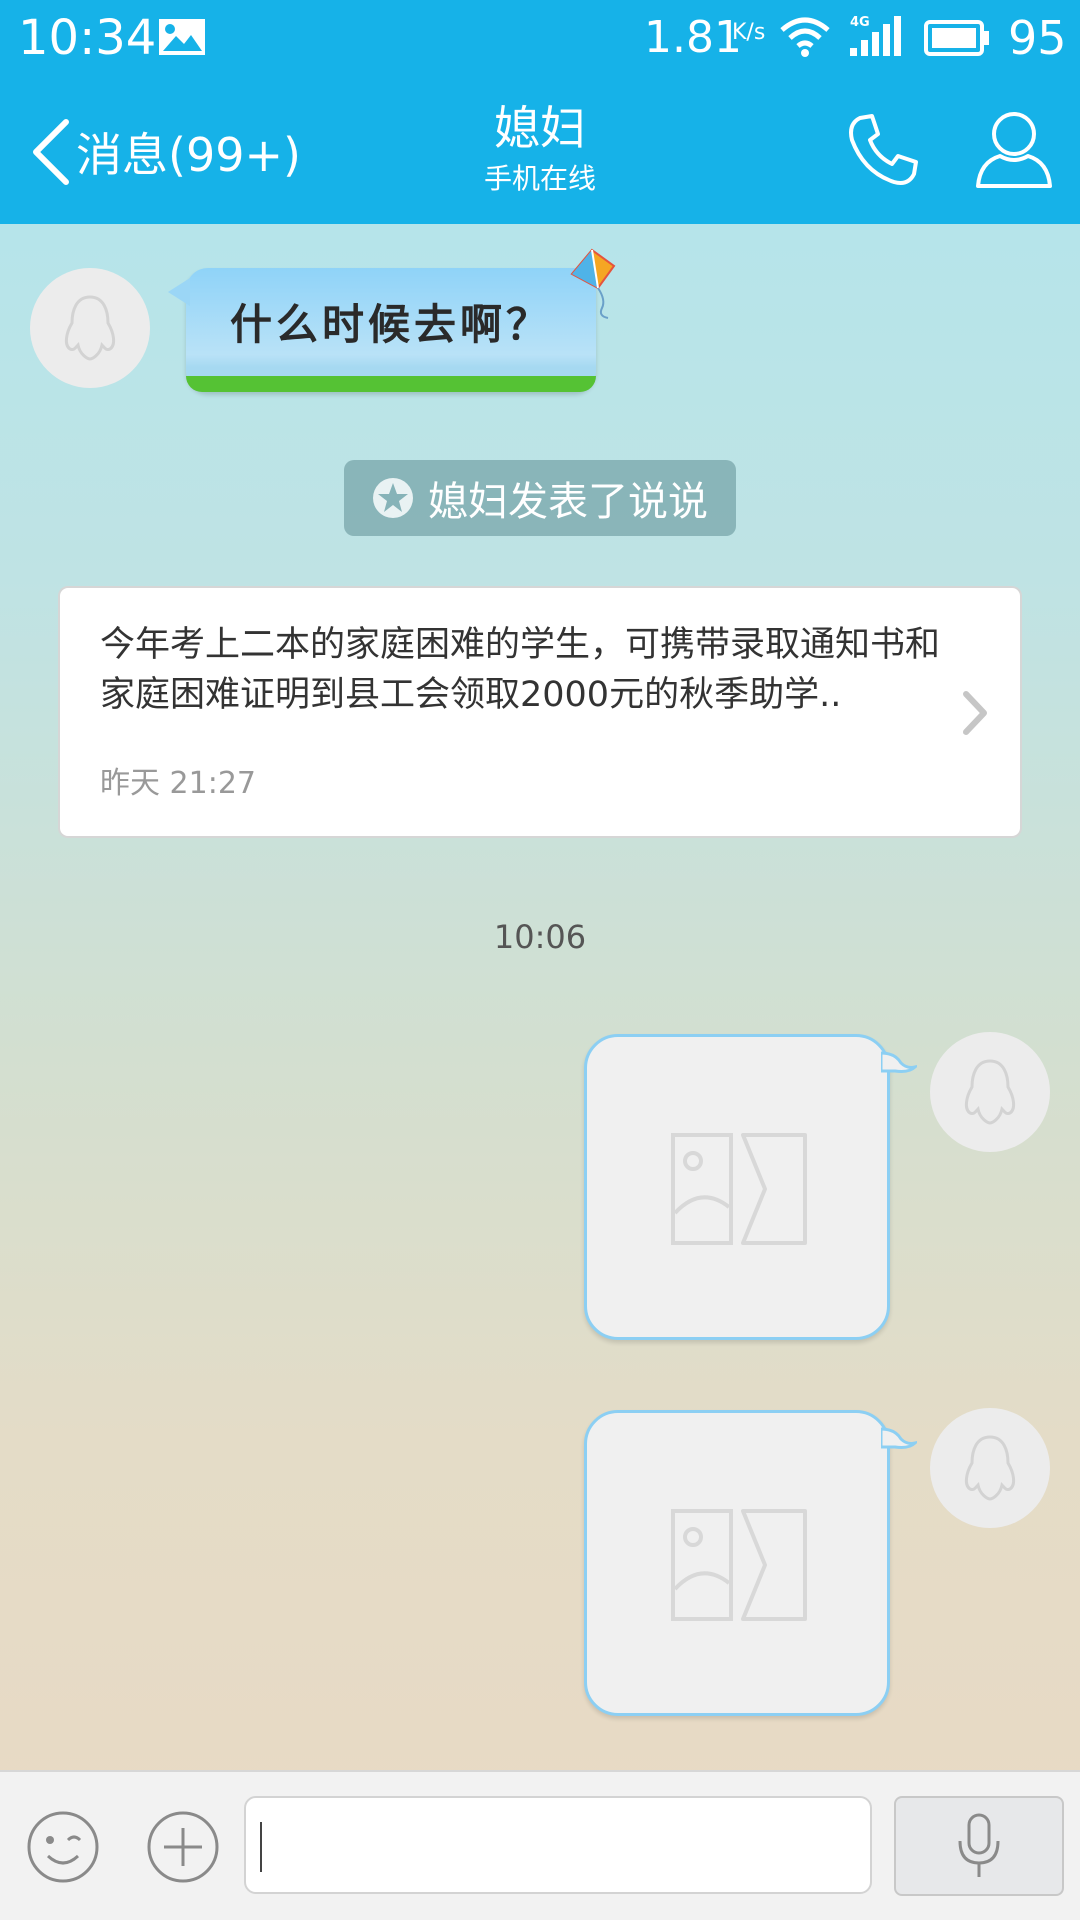 The width and height of the screenshot is (1080, 1920). What do you see at coordinates (693, 37) in the screenshot?
I see `network-speed: 1.81` at bounding box center [693, 37].